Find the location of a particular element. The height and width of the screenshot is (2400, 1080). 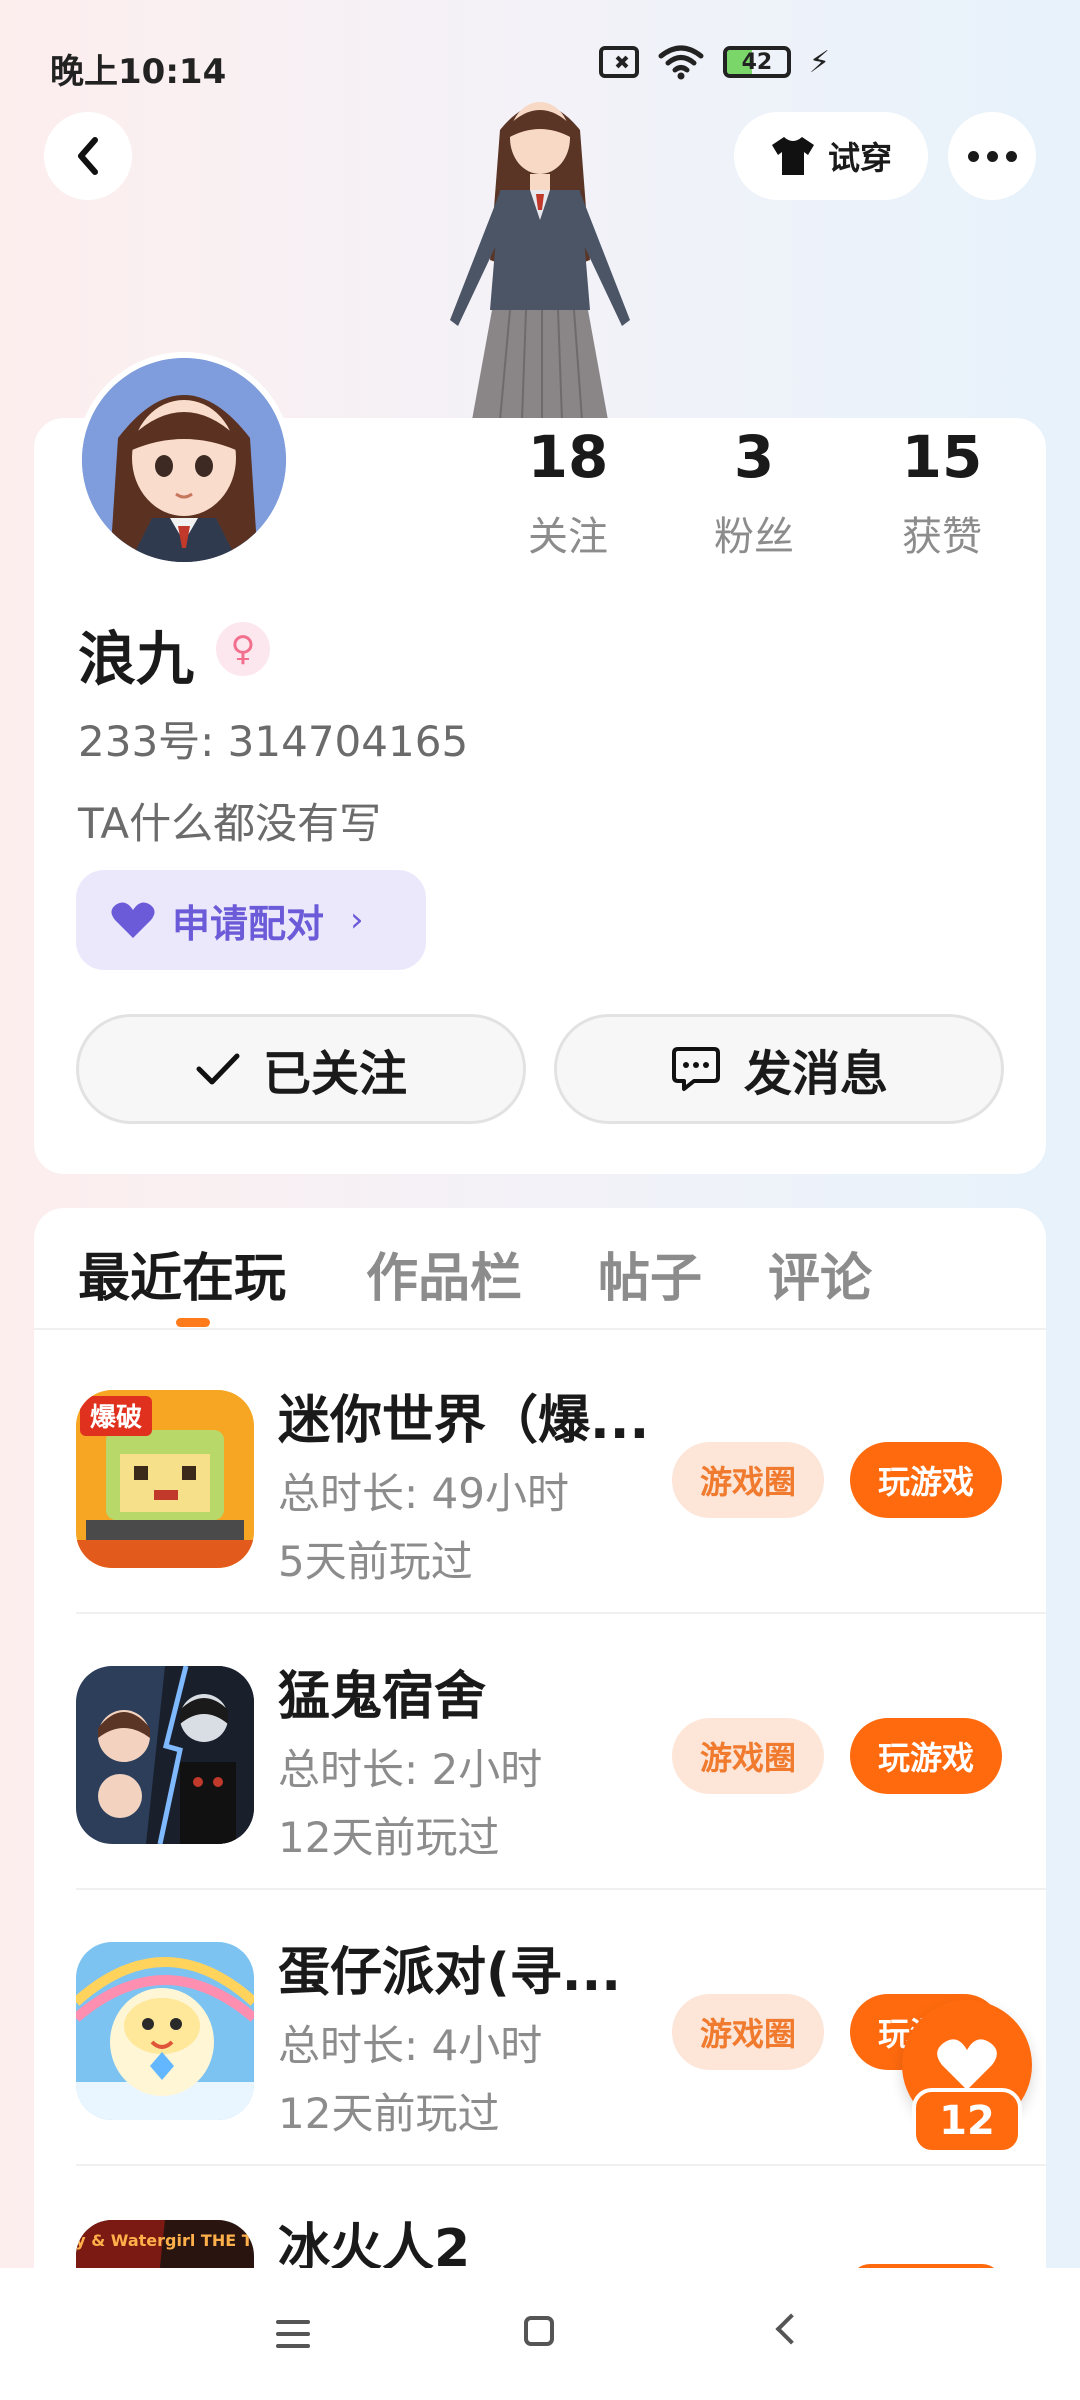

home-icon is located at coordinates (539, 2331).